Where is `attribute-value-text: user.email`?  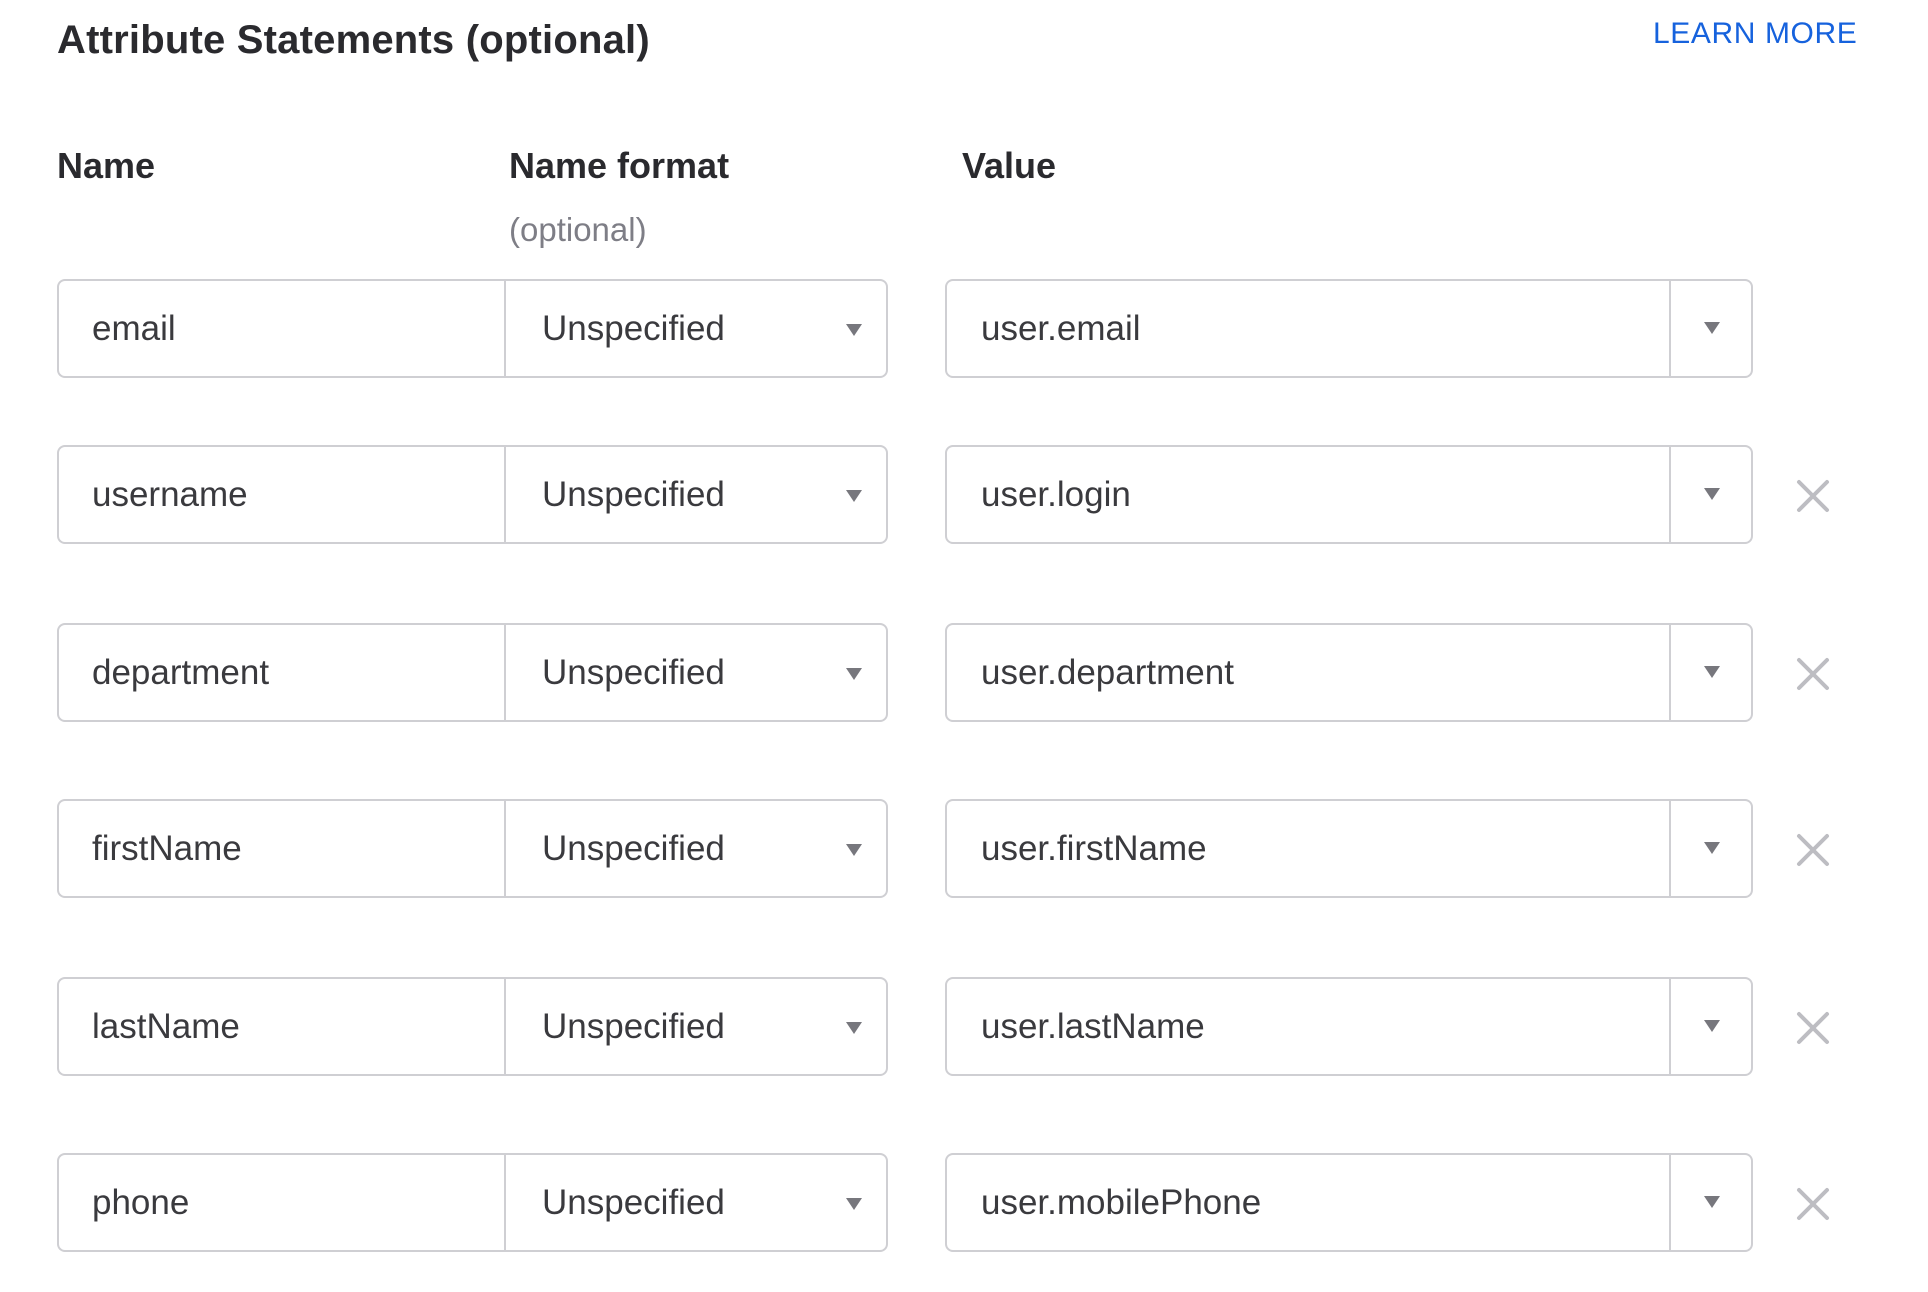
attribute-value-text: user.email is located at coordinates (1061, 328).